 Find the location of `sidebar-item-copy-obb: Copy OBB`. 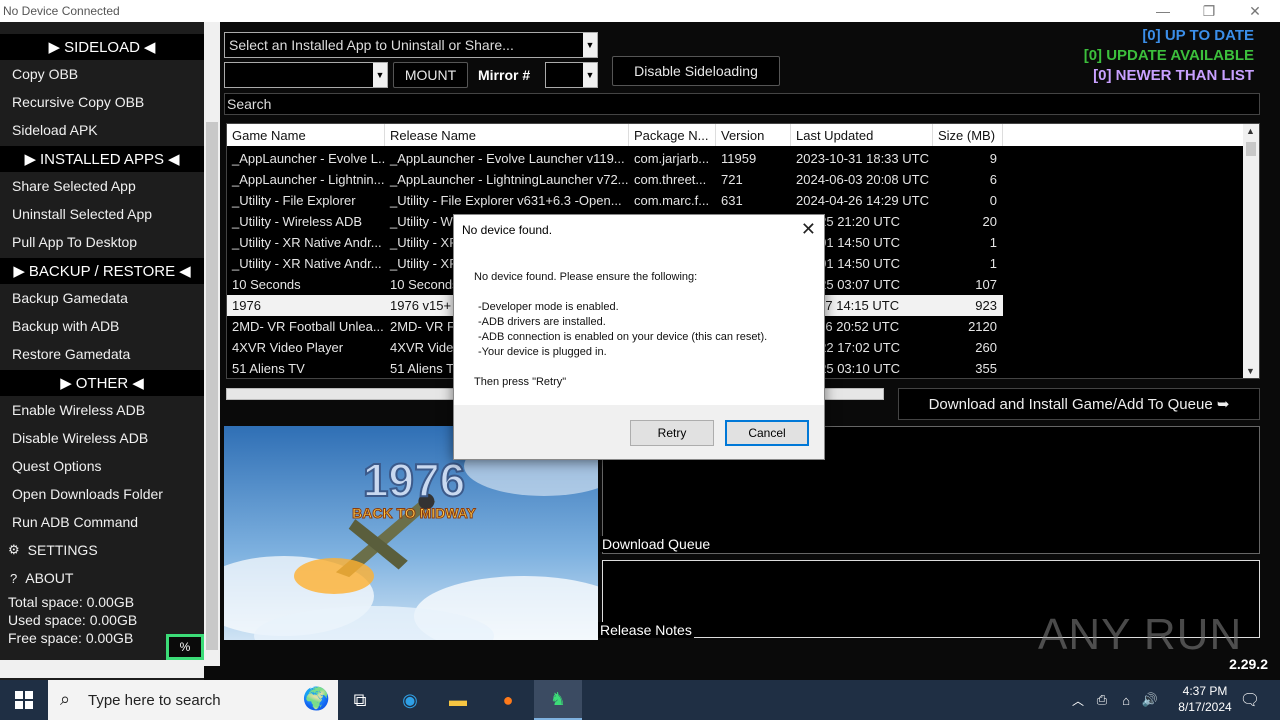

sidebar-item-copy-obb: Copy OBB is located at coordinates (102, 74).